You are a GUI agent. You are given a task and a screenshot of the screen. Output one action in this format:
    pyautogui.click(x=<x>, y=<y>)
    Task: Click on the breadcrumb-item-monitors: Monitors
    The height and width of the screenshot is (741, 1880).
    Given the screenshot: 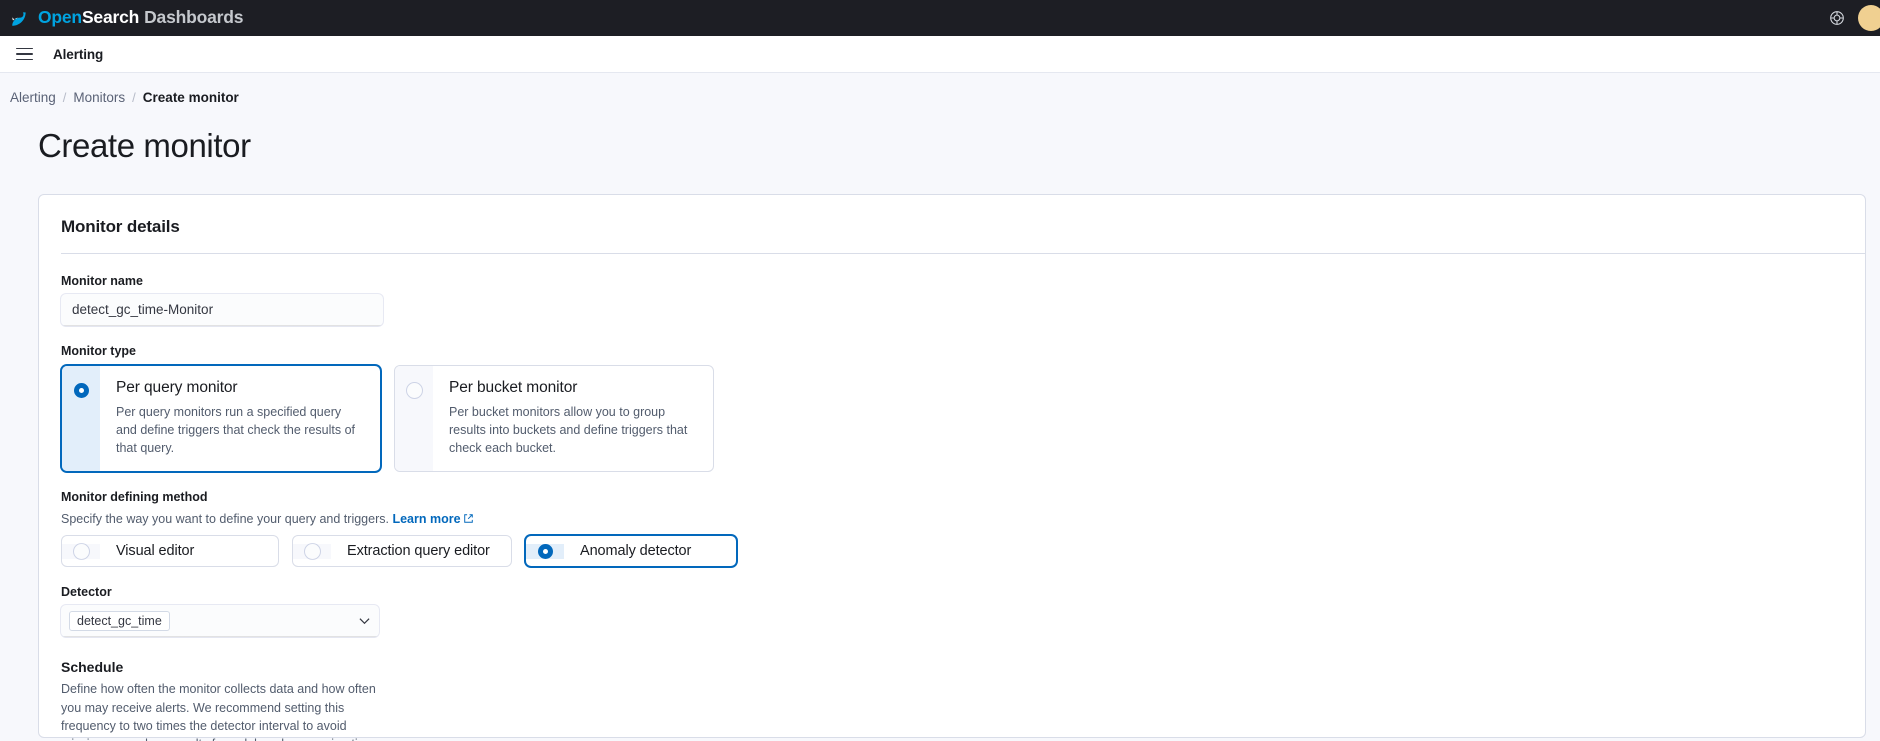 What is the action you would take?
    pyautogui.click(x=99, y=97)
    